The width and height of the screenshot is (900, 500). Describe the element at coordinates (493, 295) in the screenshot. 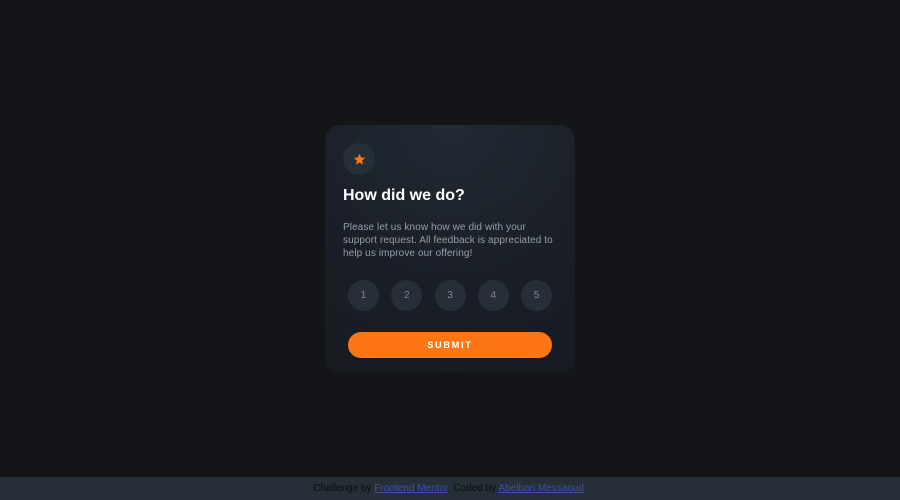

I see `rating-4-button: 4` at that location.